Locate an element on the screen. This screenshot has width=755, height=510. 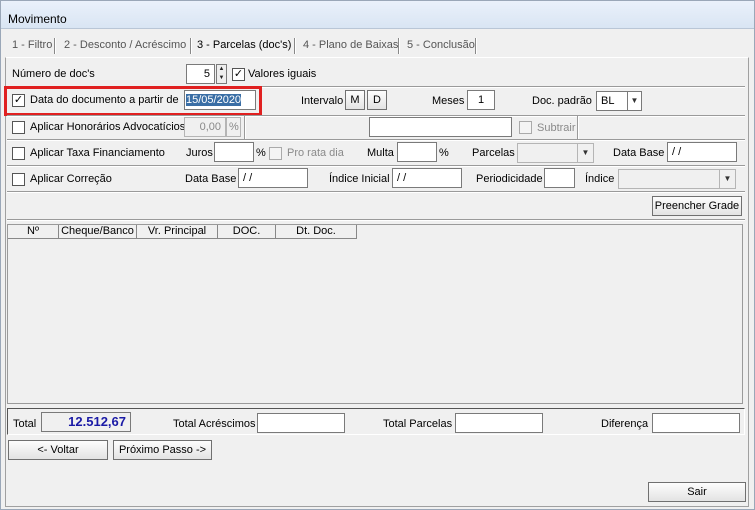
juros-percent: % is located at coordinates (261, 153).